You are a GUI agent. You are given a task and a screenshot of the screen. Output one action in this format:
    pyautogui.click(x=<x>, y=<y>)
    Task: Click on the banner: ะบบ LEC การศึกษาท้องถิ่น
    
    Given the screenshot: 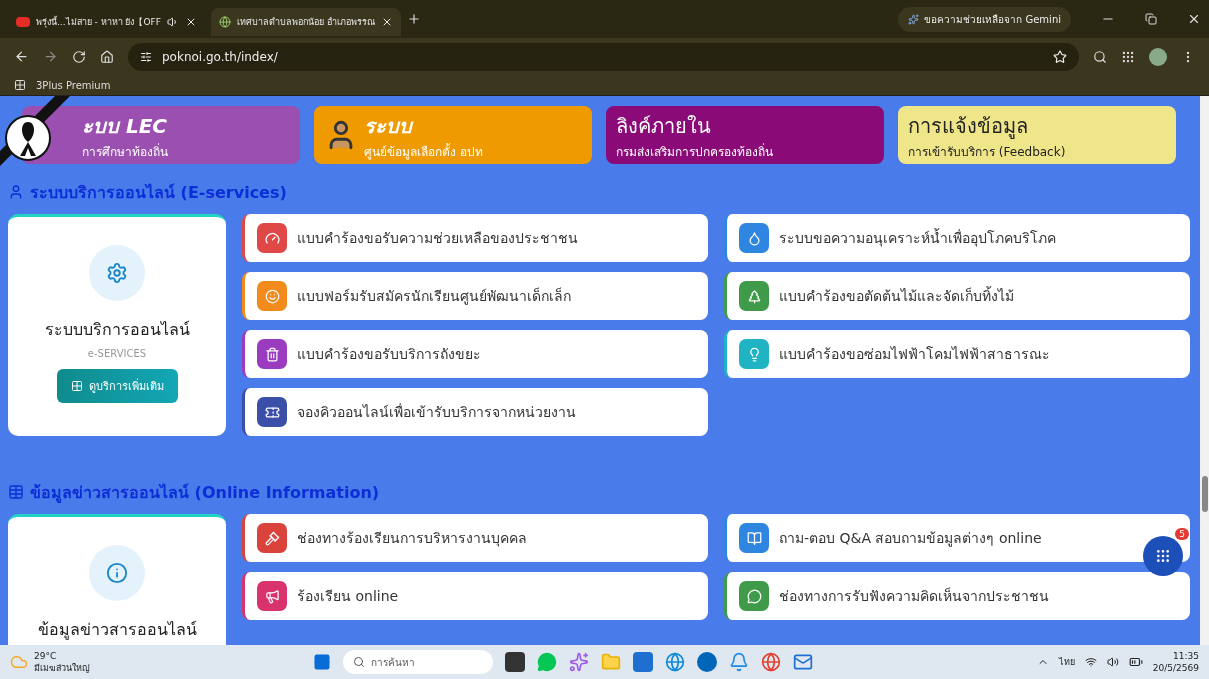 What is the action you would take?
    pyautogui.click(x=161, y=135)
    